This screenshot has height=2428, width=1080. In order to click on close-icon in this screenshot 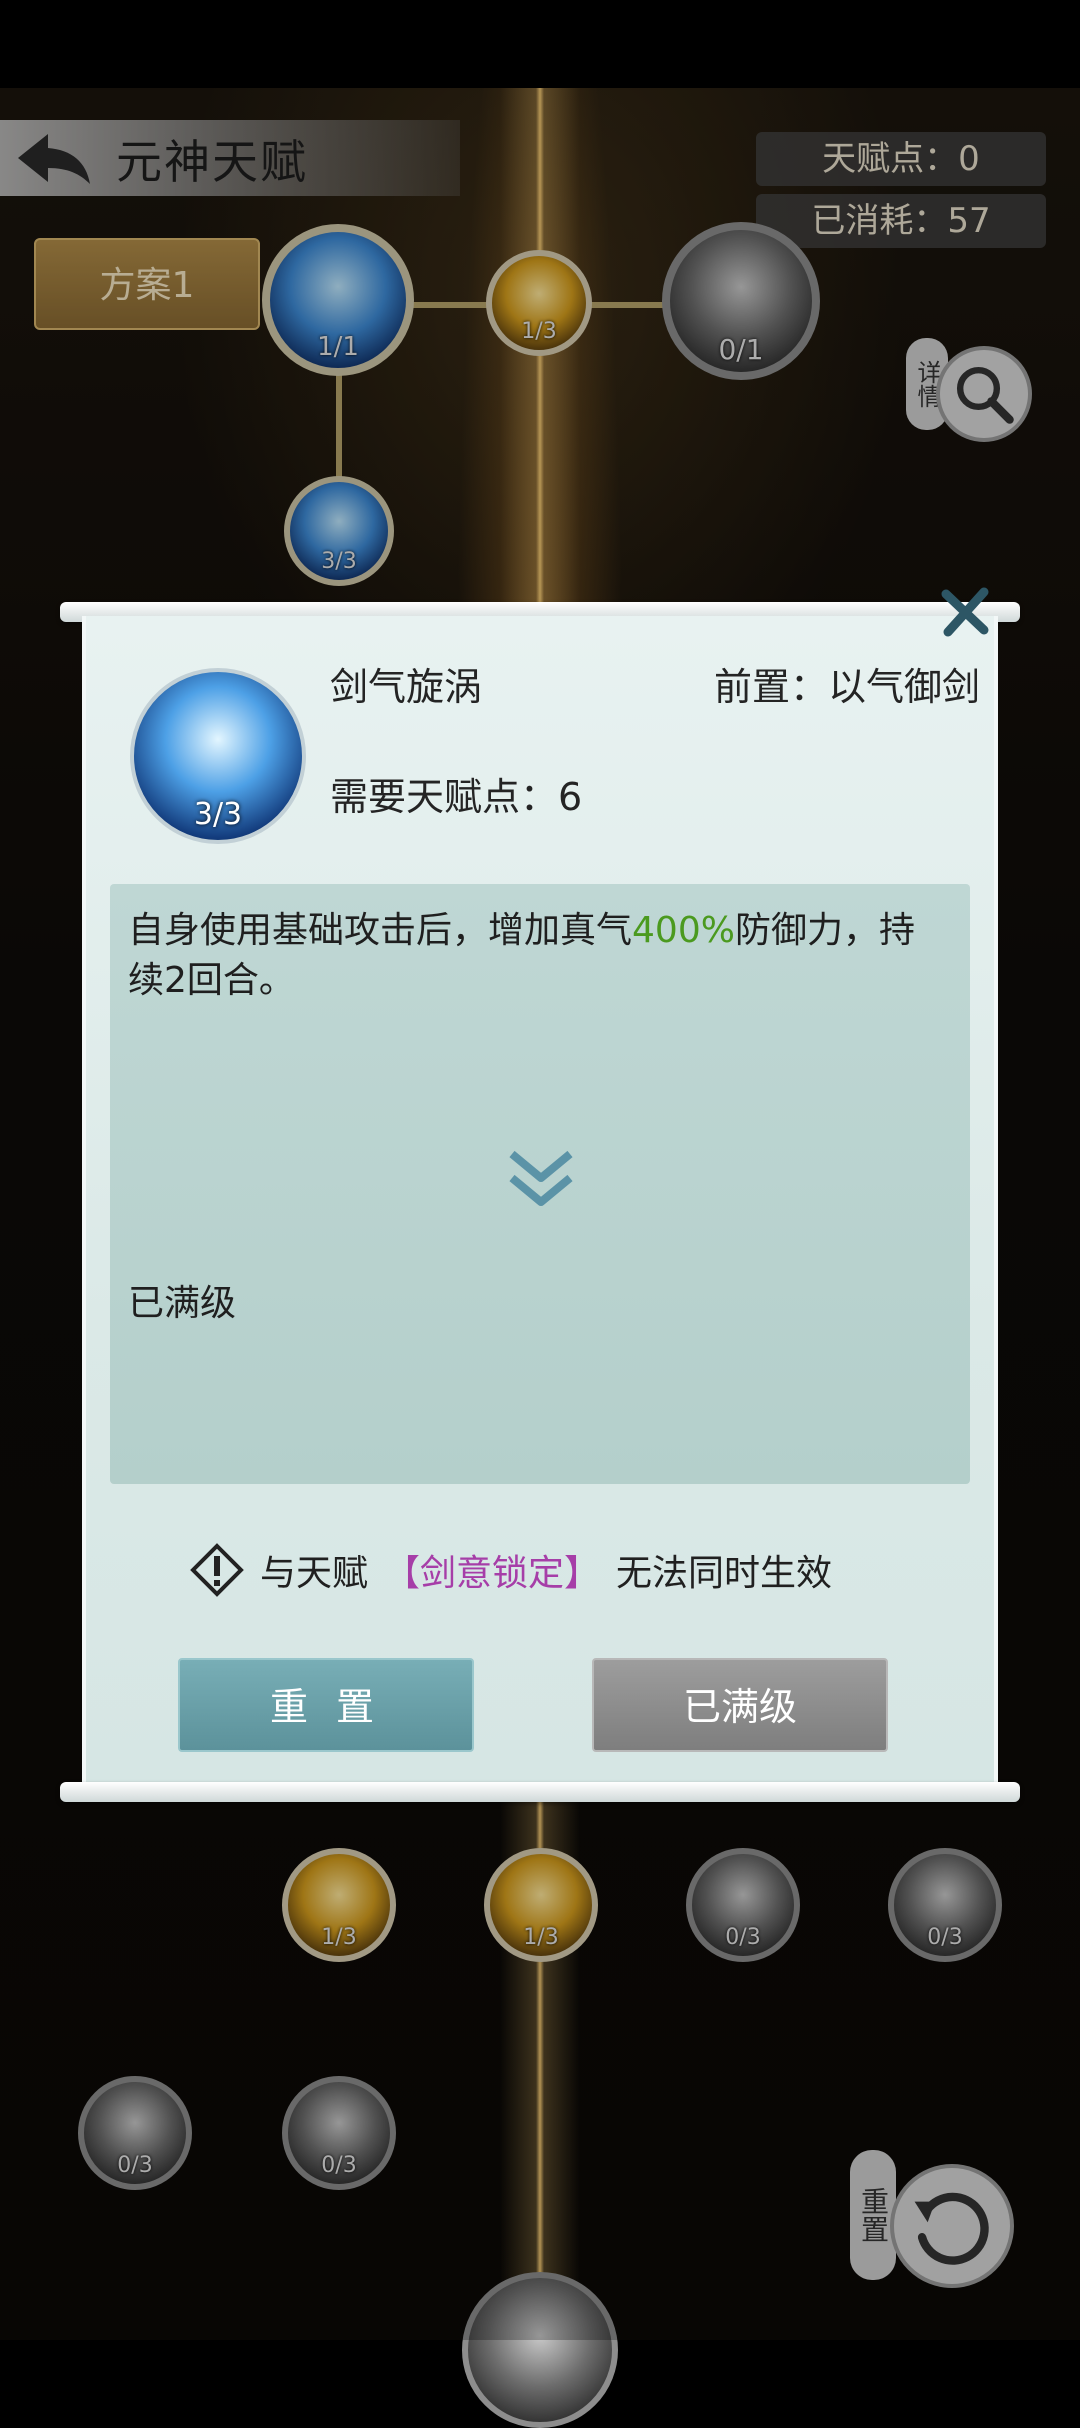, I will do `click(966, 612)`.